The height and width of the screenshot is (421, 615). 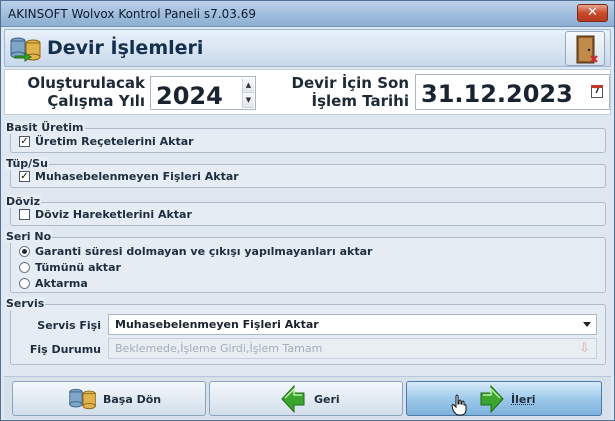 What do you see at coordinates (27, 163) in the screenshot?
I see `group-label: Tüp/Su` at bounding box center [27, 163].